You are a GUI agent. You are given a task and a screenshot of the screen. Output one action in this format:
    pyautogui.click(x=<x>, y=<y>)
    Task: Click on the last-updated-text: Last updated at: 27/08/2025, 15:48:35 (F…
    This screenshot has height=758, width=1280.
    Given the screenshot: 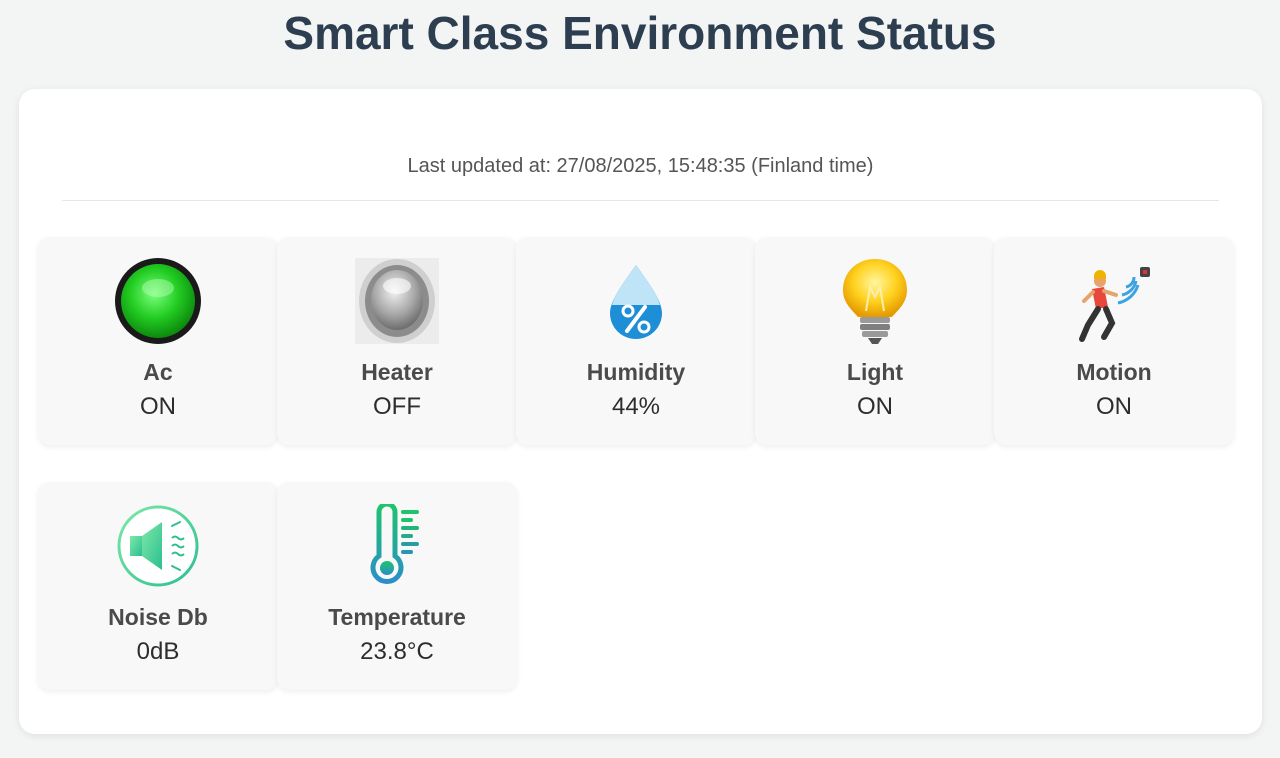 What is the action you would take?
    pyautogui.click(x=640, y=166)
    